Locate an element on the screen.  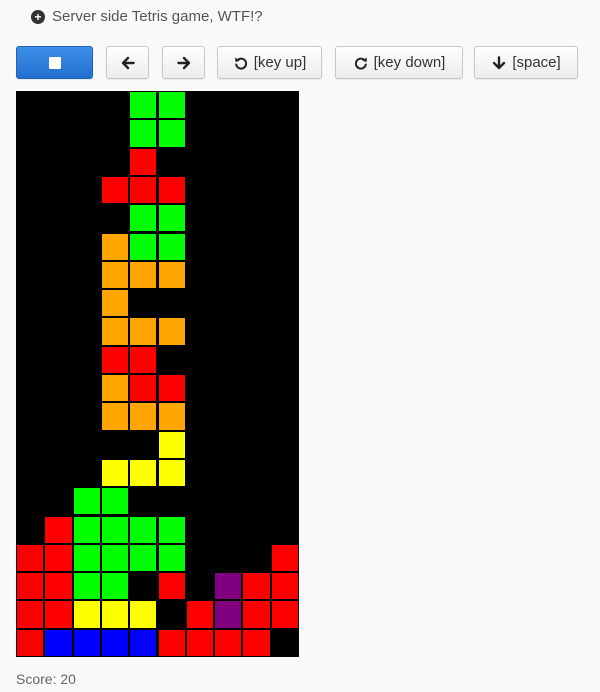
drop-label: [space] is located at coordinates (536, 62).